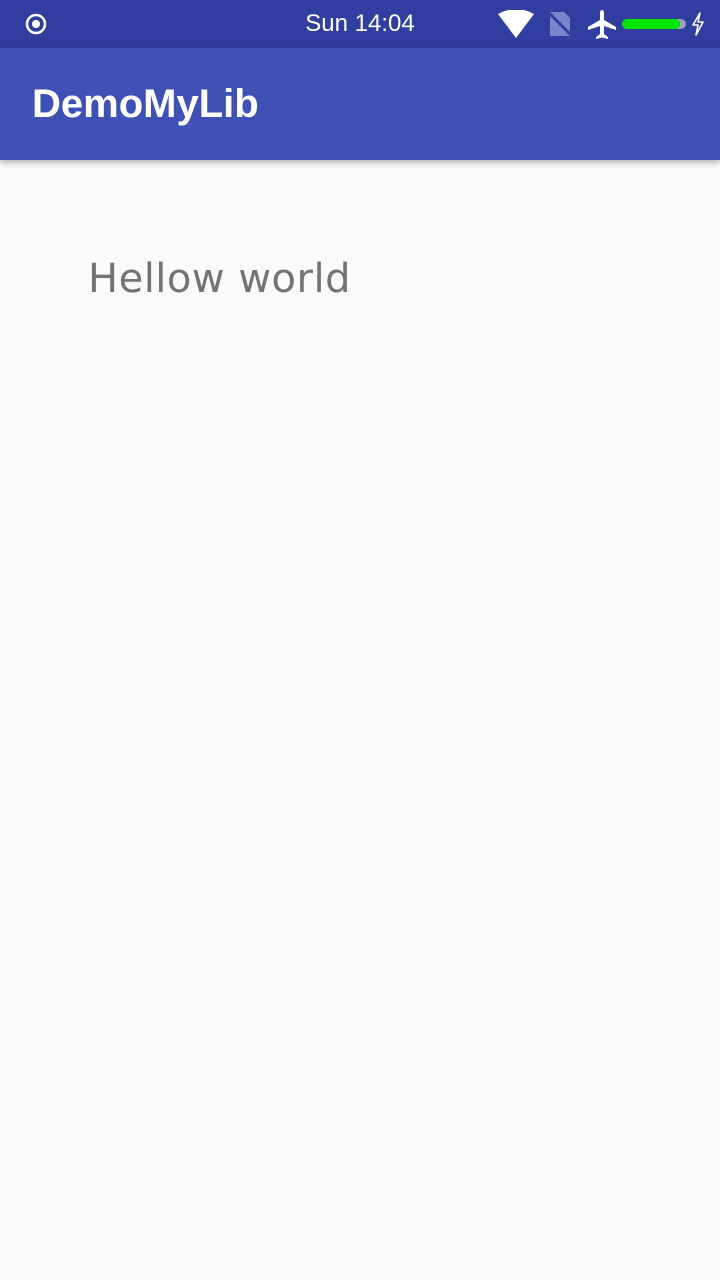  I want to click on hello-text: Hellow world, so click(219, 279).